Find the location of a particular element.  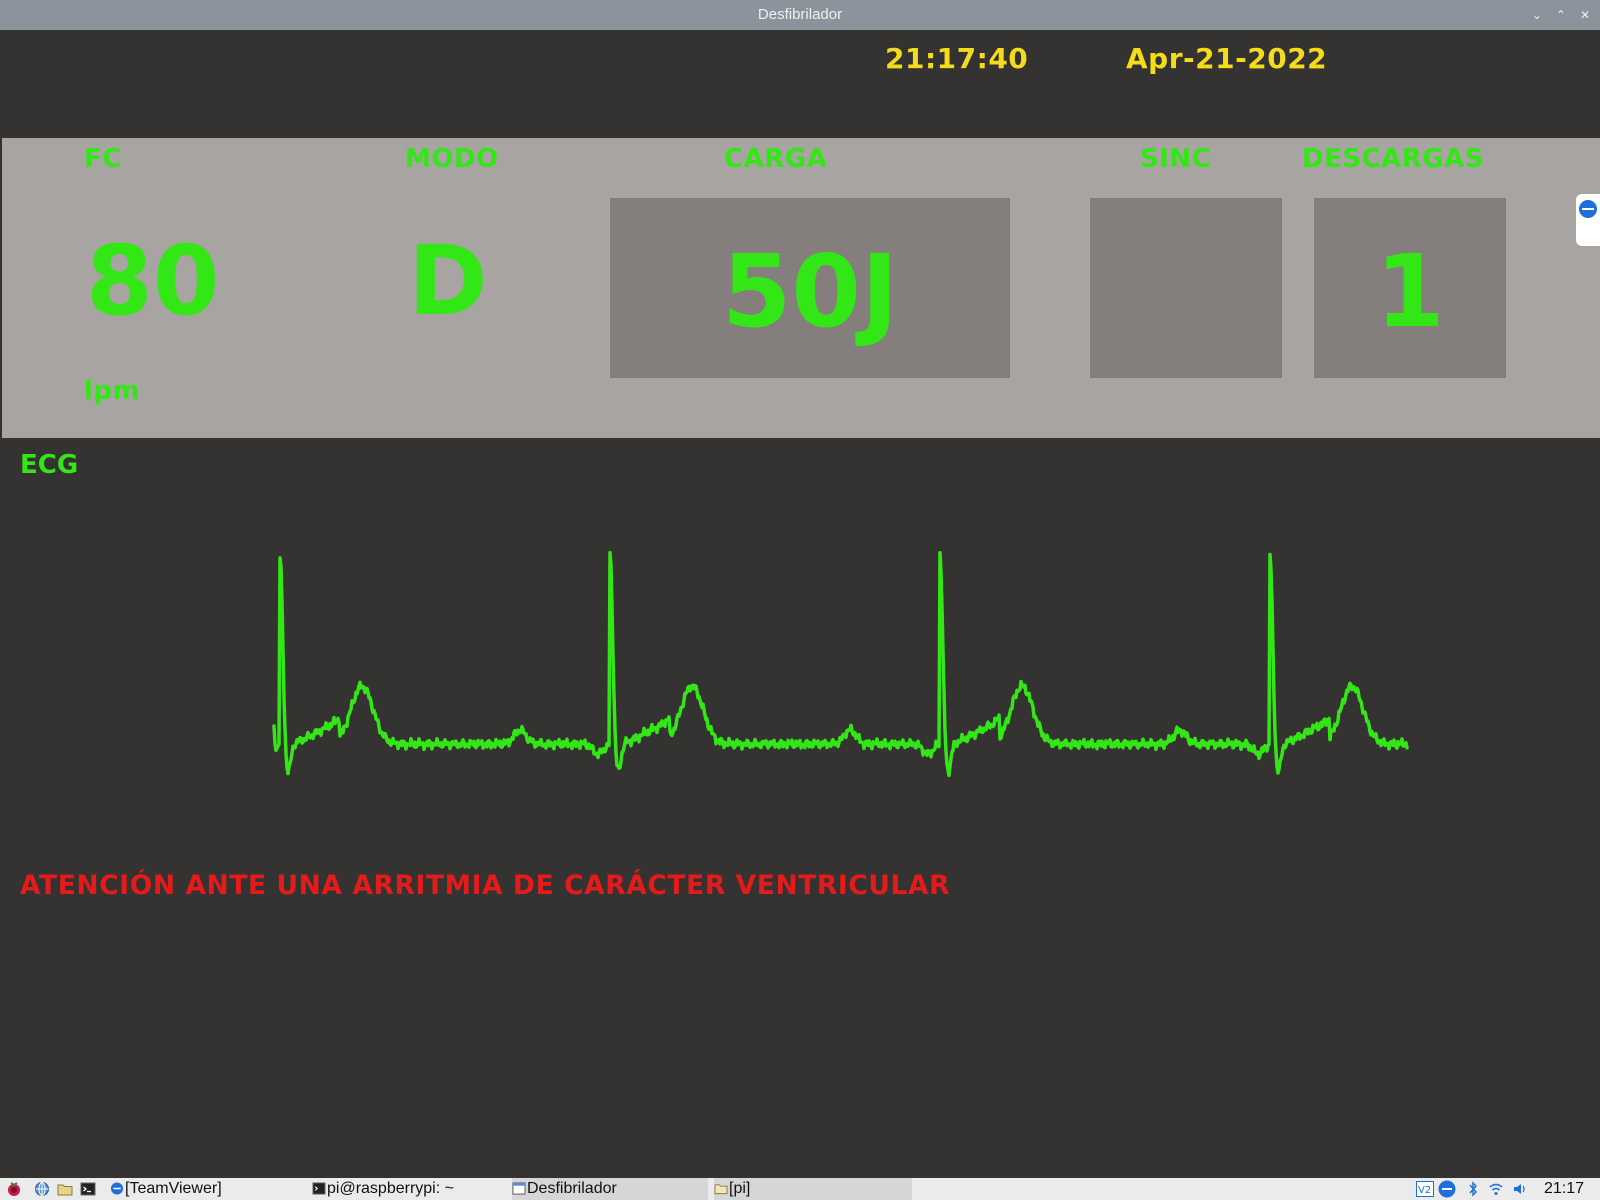

descargas-value: 1 is located at coordinates (1410, 291).